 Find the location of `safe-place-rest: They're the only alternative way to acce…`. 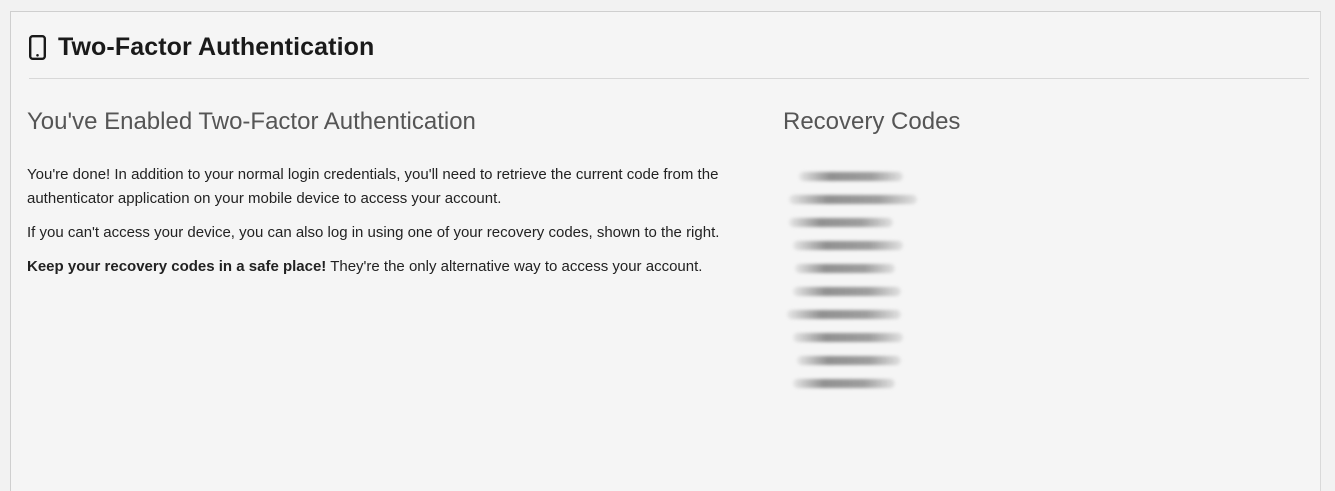

safe-place-rest: They're the only alternative way to acce… is located at coordinates (514, 266).